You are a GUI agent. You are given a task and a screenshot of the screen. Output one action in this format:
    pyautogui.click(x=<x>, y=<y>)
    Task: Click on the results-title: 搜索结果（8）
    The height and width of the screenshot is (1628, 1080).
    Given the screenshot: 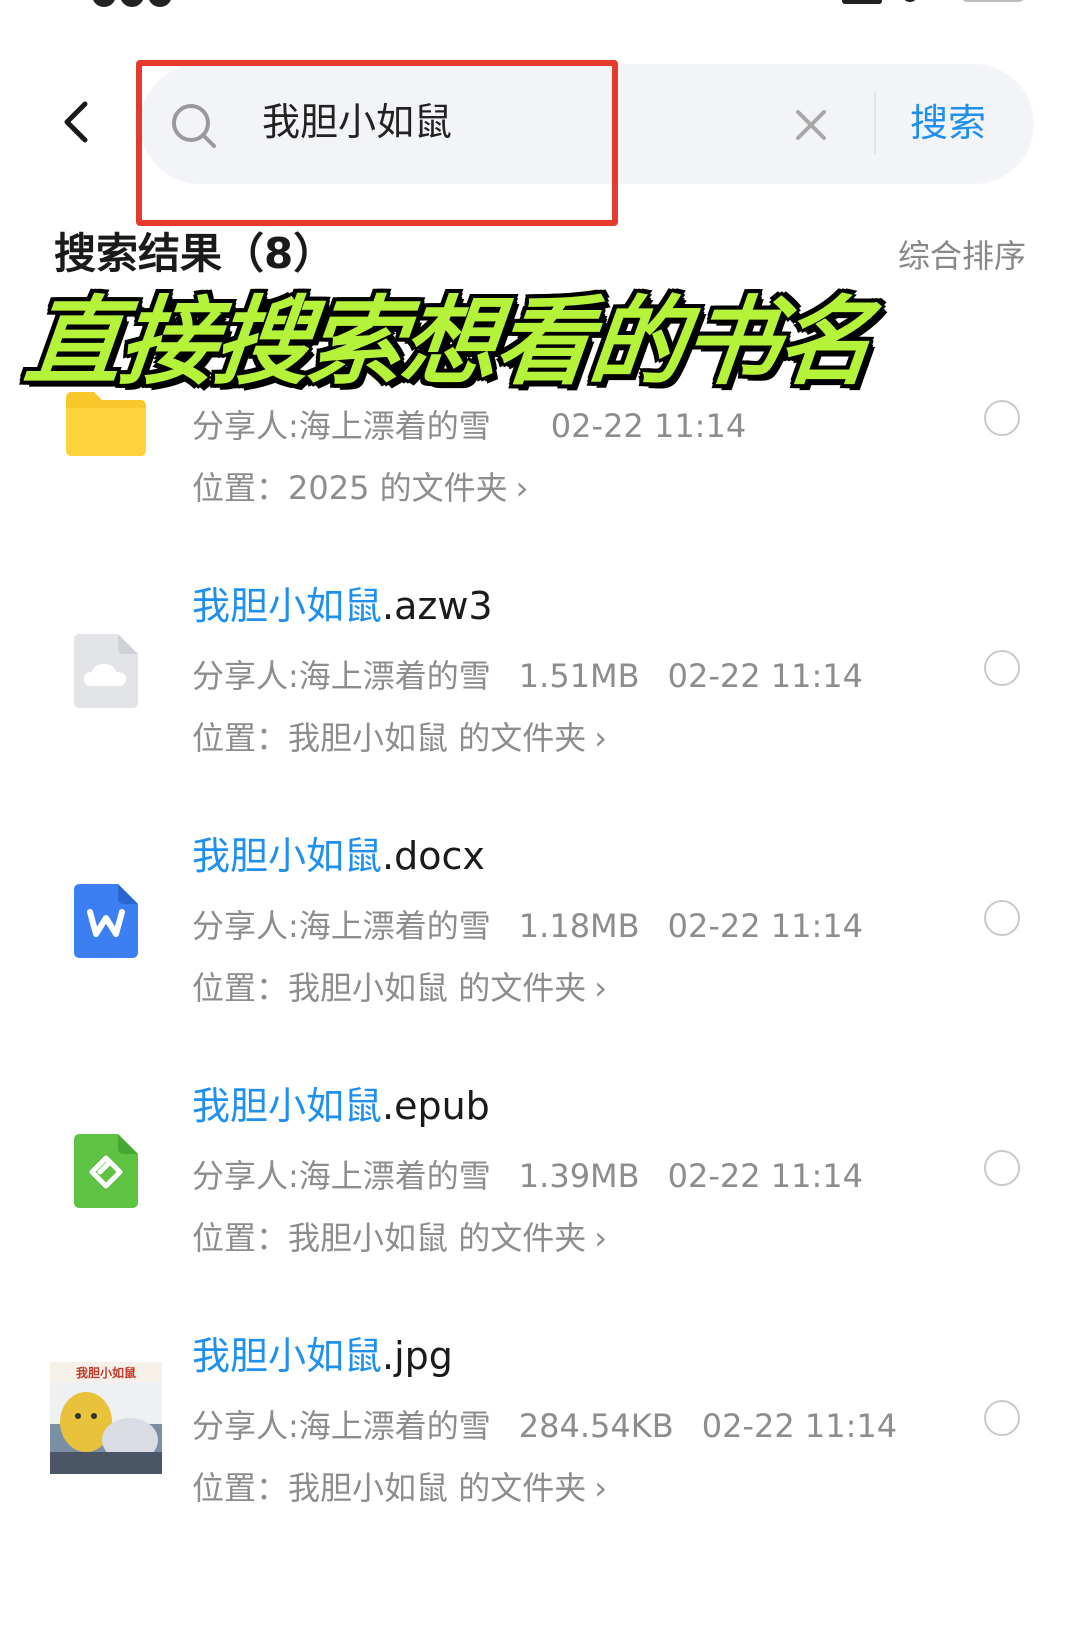 What is the action you would take?
    pyautogui.click(x=195, y=253)
    